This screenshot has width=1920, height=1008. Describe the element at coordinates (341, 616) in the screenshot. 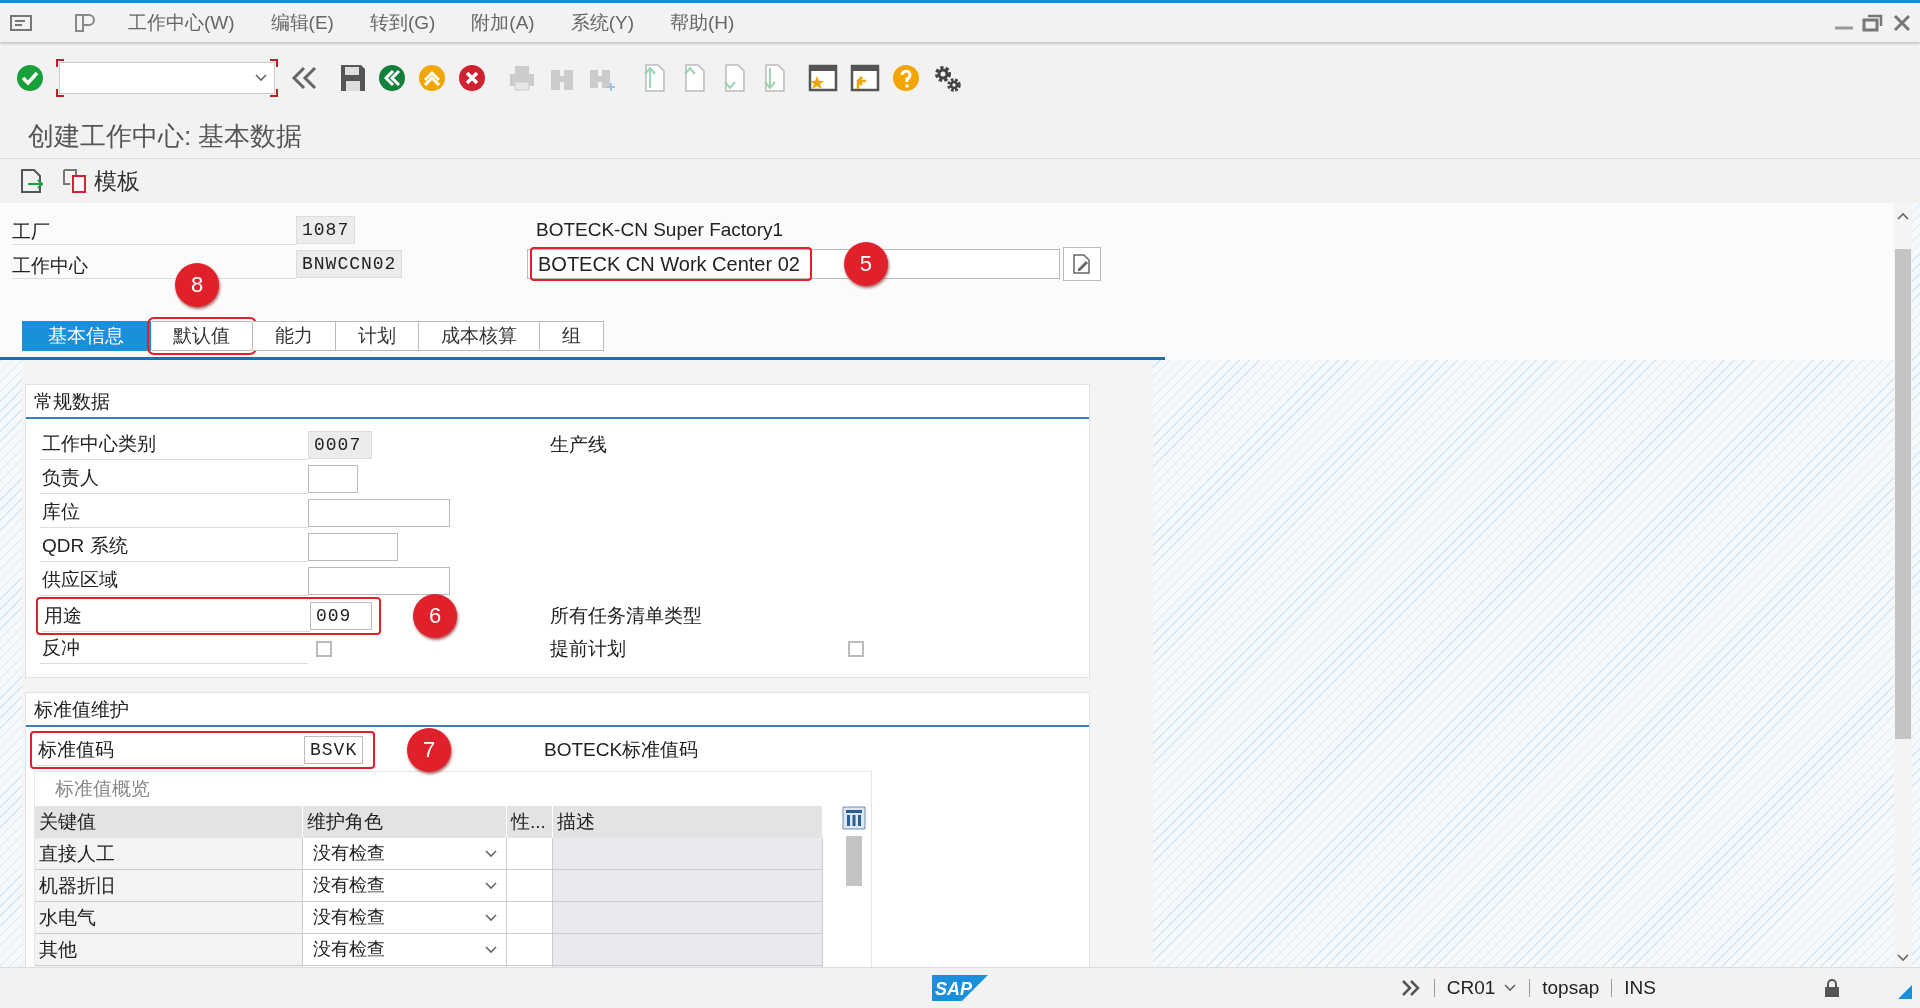

I see `input-field: 009` at that location.